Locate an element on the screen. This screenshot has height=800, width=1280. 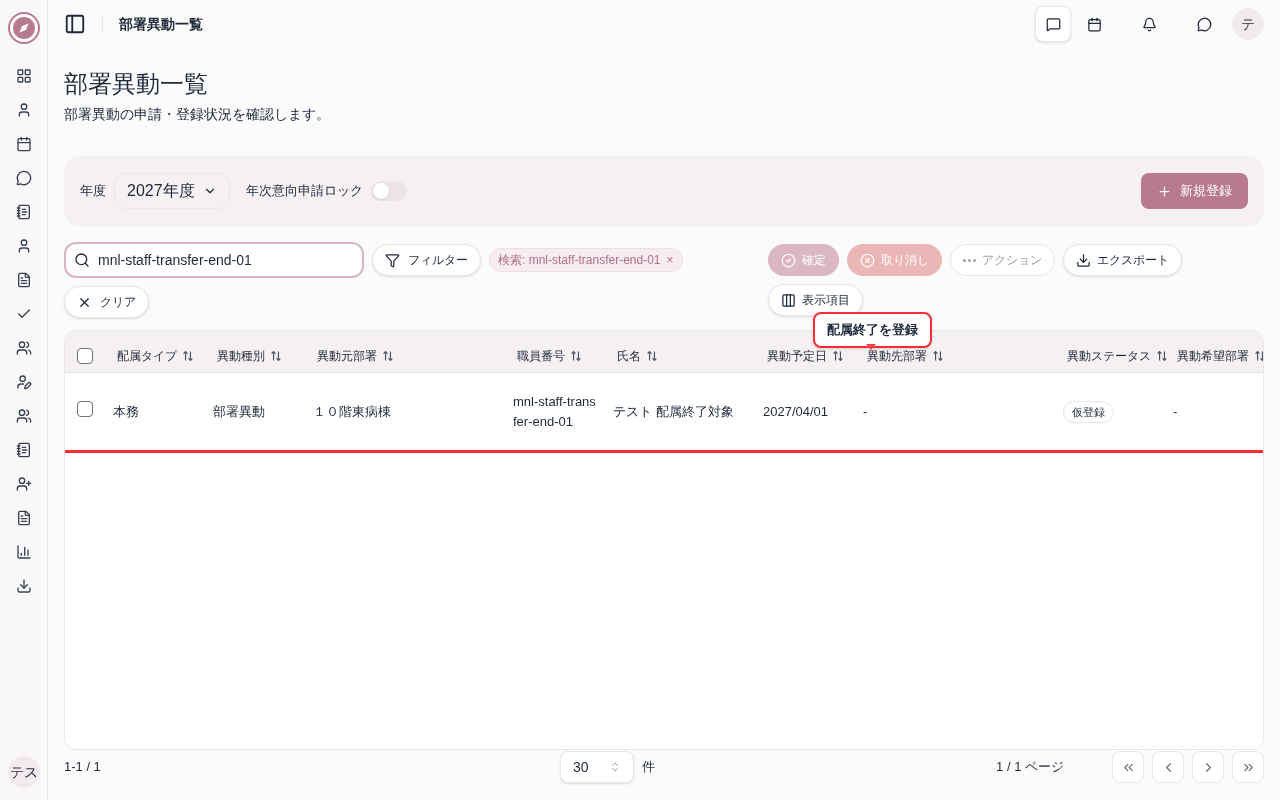
chip-label: 検索: mnl-staff-transfer-end-01 is located at coordinates (579, 260).